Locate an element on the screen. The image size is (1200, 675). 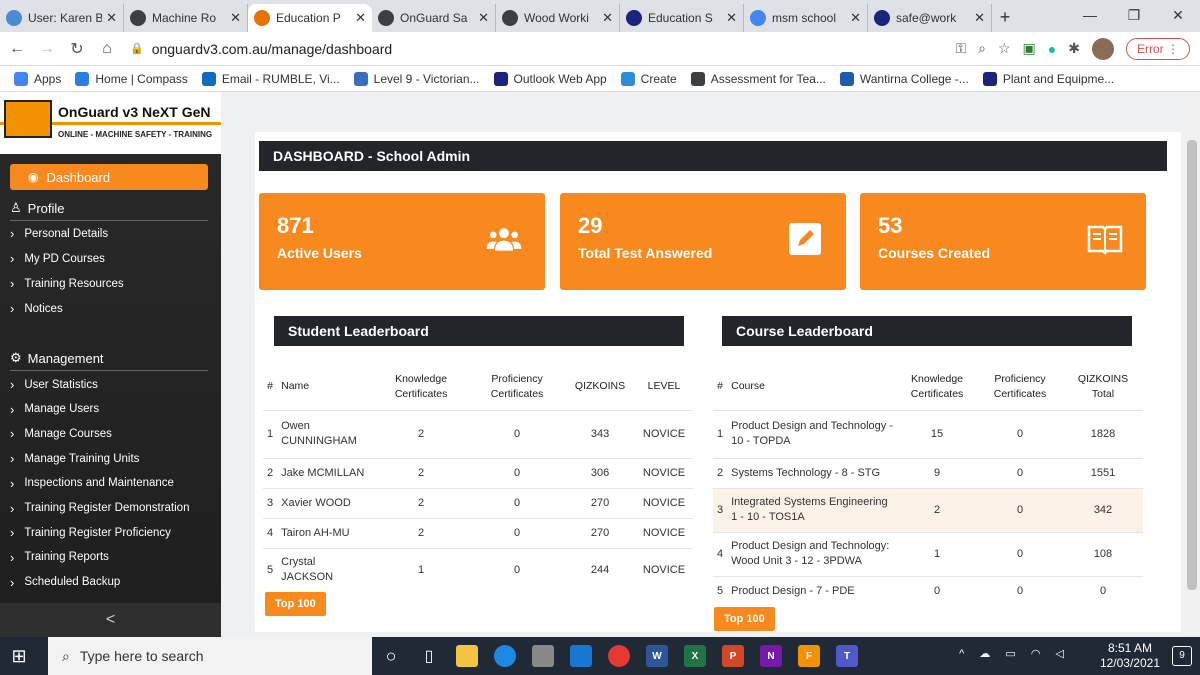
edge-icon is located at coordinates (505, 656).